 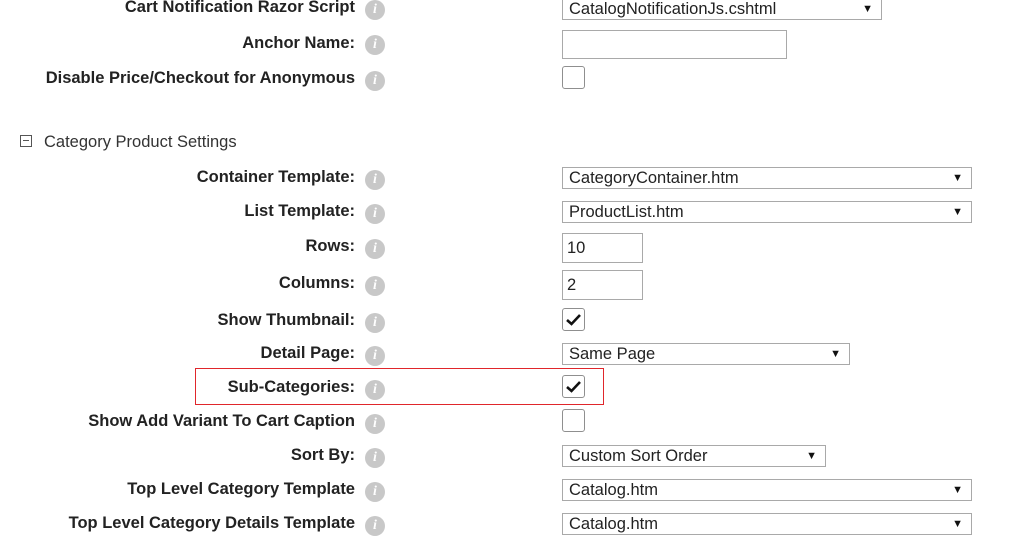 I want to click on detail-page-select: Same Page ▼, so click(x=706, y=354).